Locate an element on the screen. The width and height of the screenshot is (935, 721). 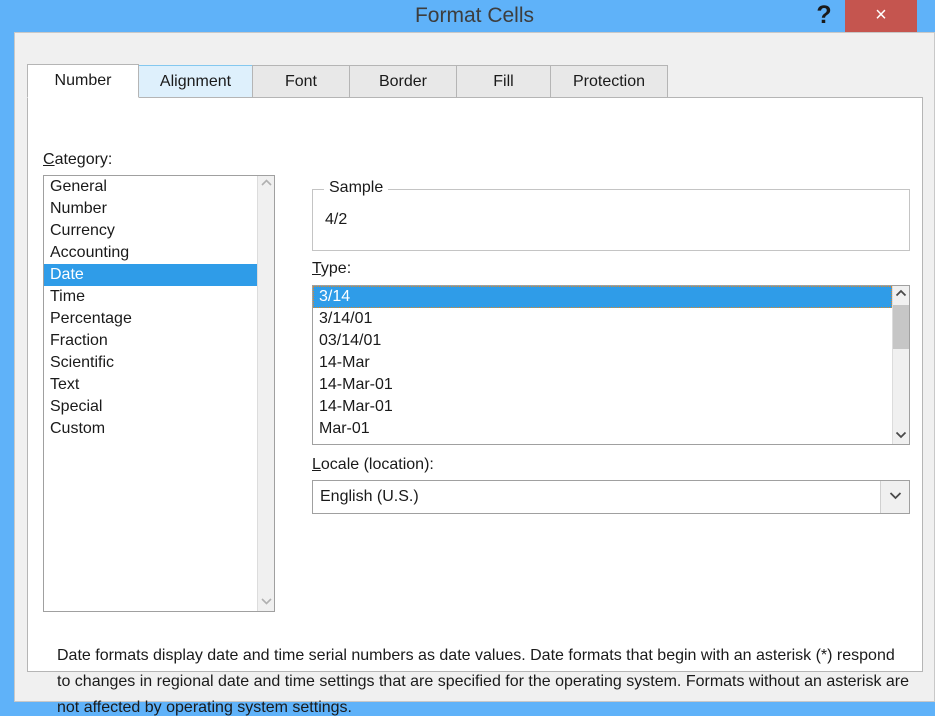
list-item: Accounting is located at coordinates (150, 253).